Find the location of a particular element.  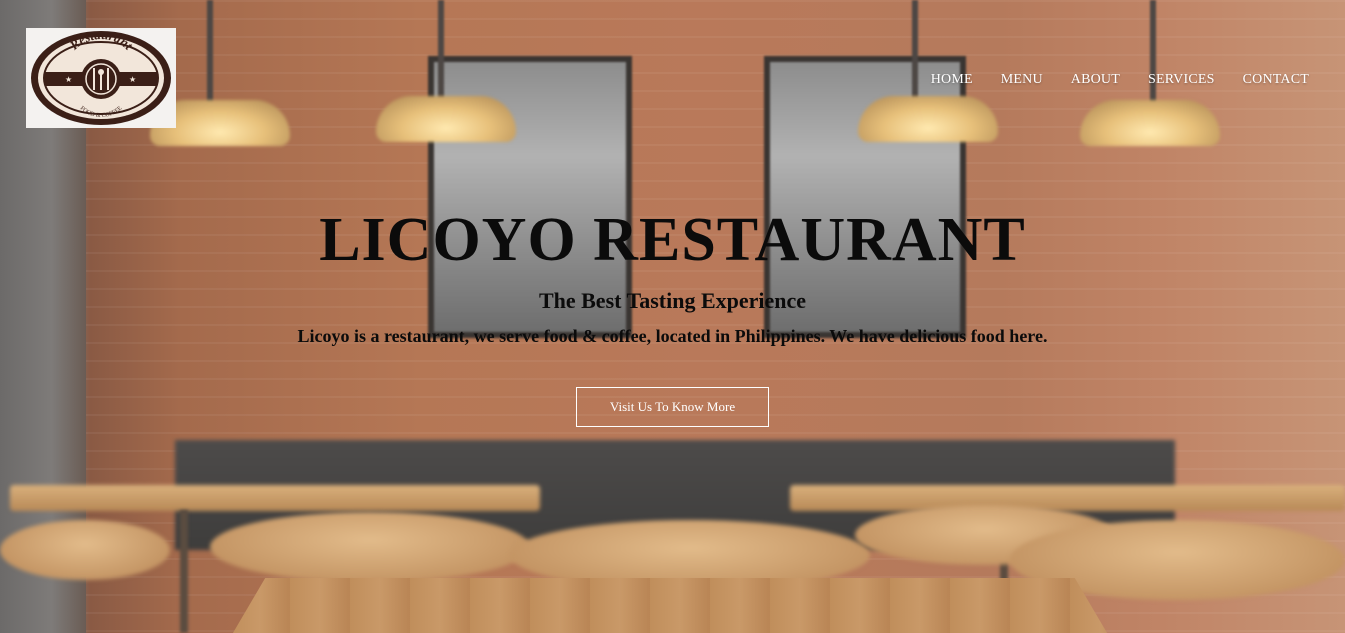

hero-title: LICOYO RESTAURANT is located at coordinates (672, 240).